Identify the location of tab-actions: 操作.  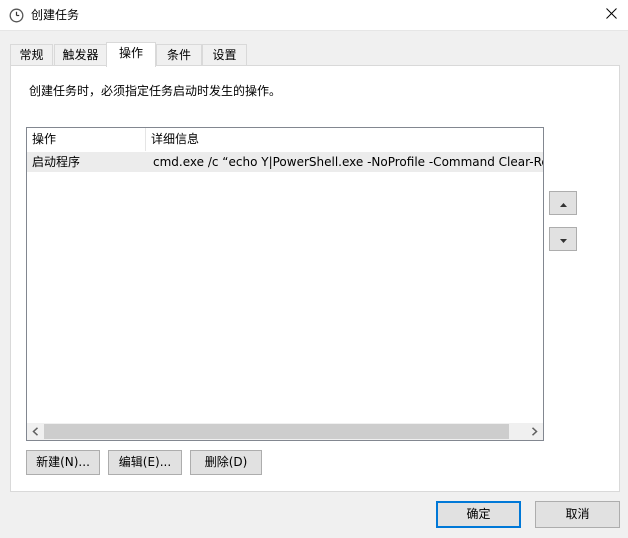
(131, 54).